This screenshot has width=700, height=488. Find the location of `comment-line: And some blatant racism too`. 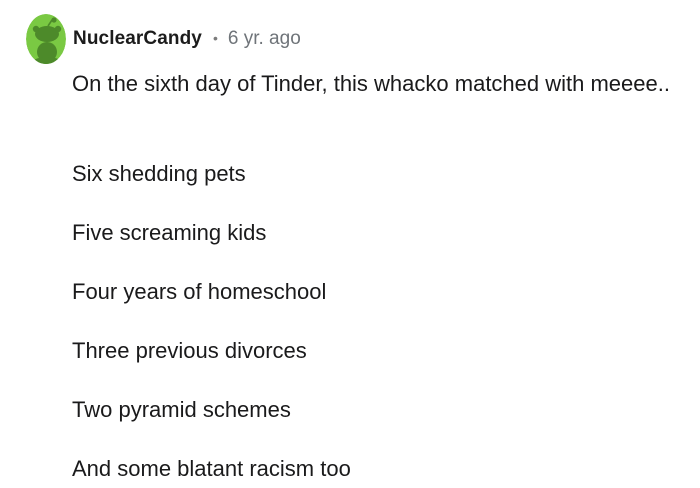

comment-line: And some blatant racism too is located at coordinates (211, 468).